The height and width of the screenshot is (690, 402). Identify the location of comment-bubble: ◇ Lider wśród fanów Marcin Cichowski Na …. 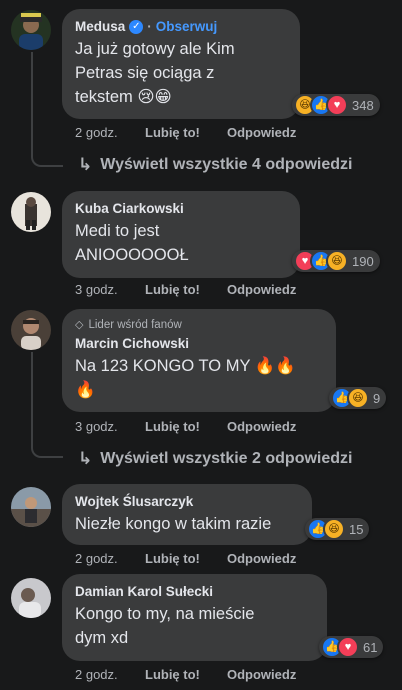
(199, 360).